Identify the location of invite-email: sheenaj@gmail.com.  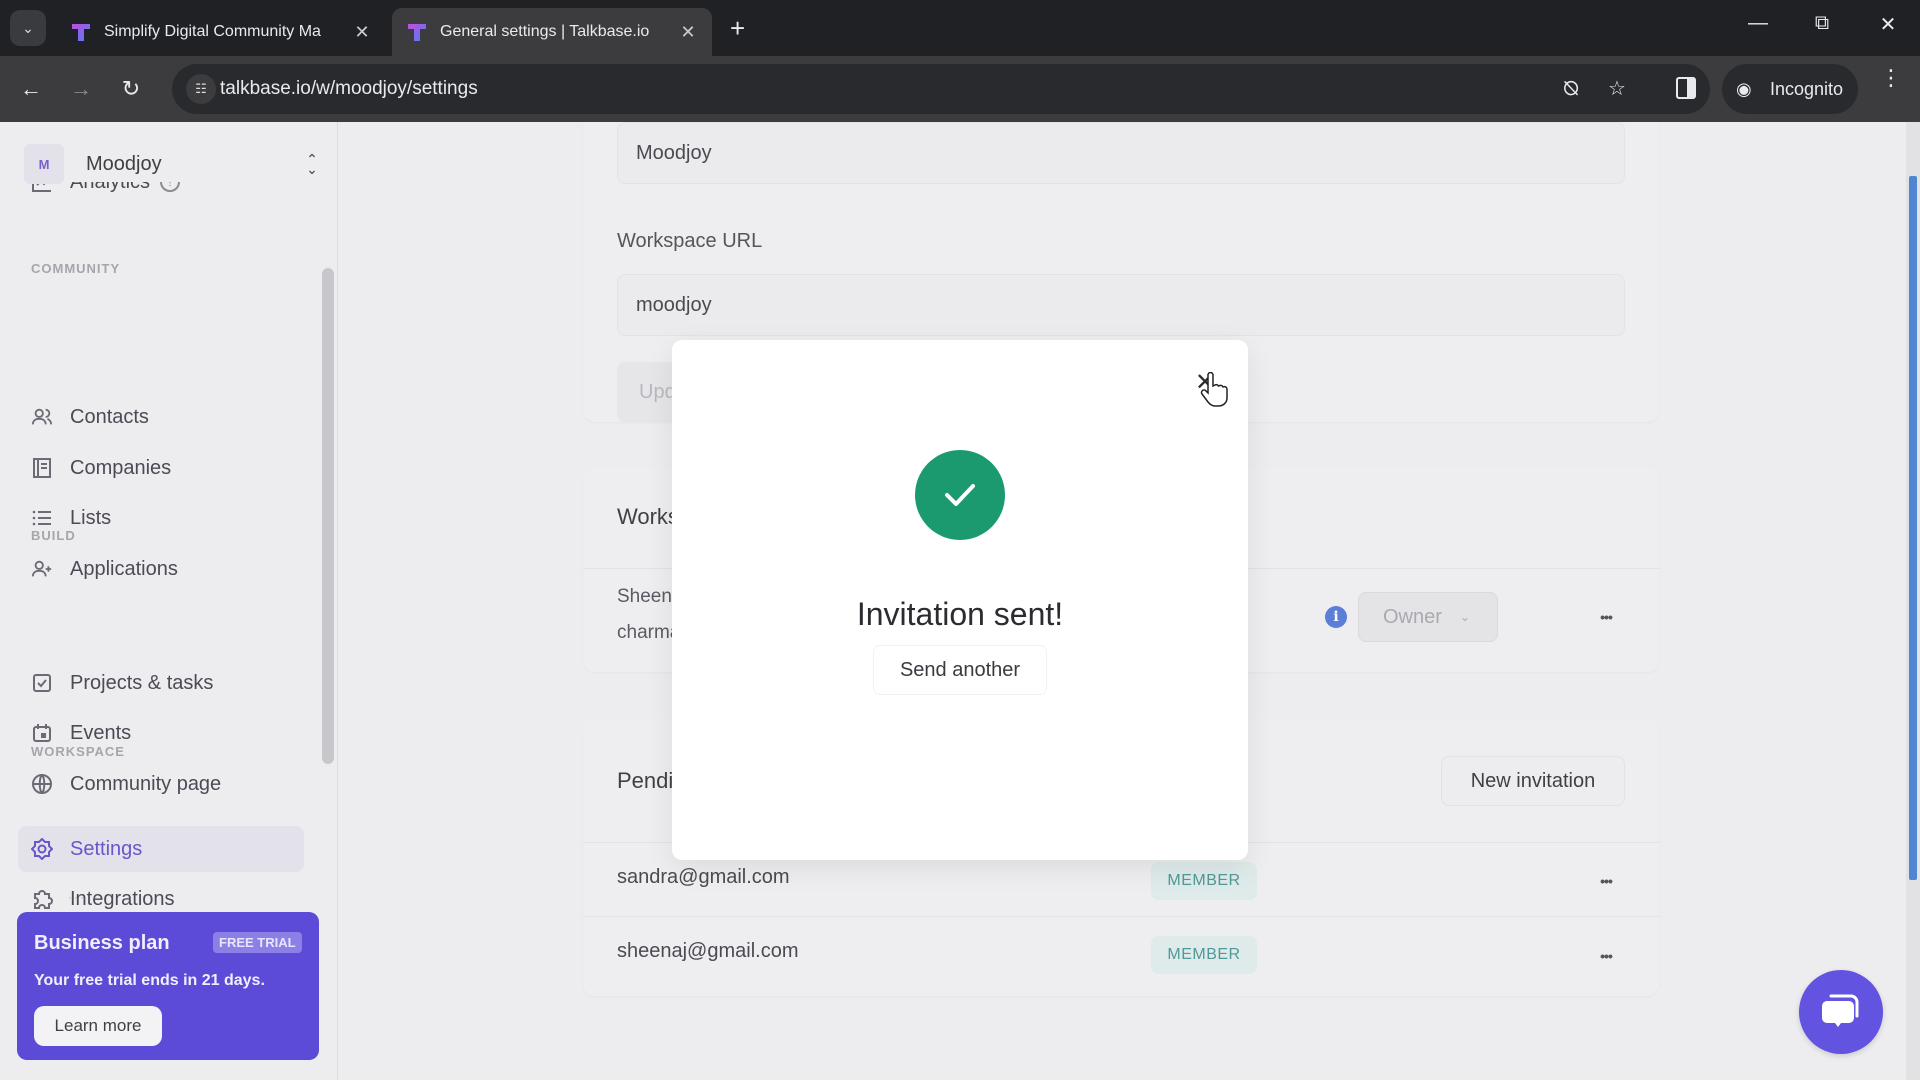
(708, 951).